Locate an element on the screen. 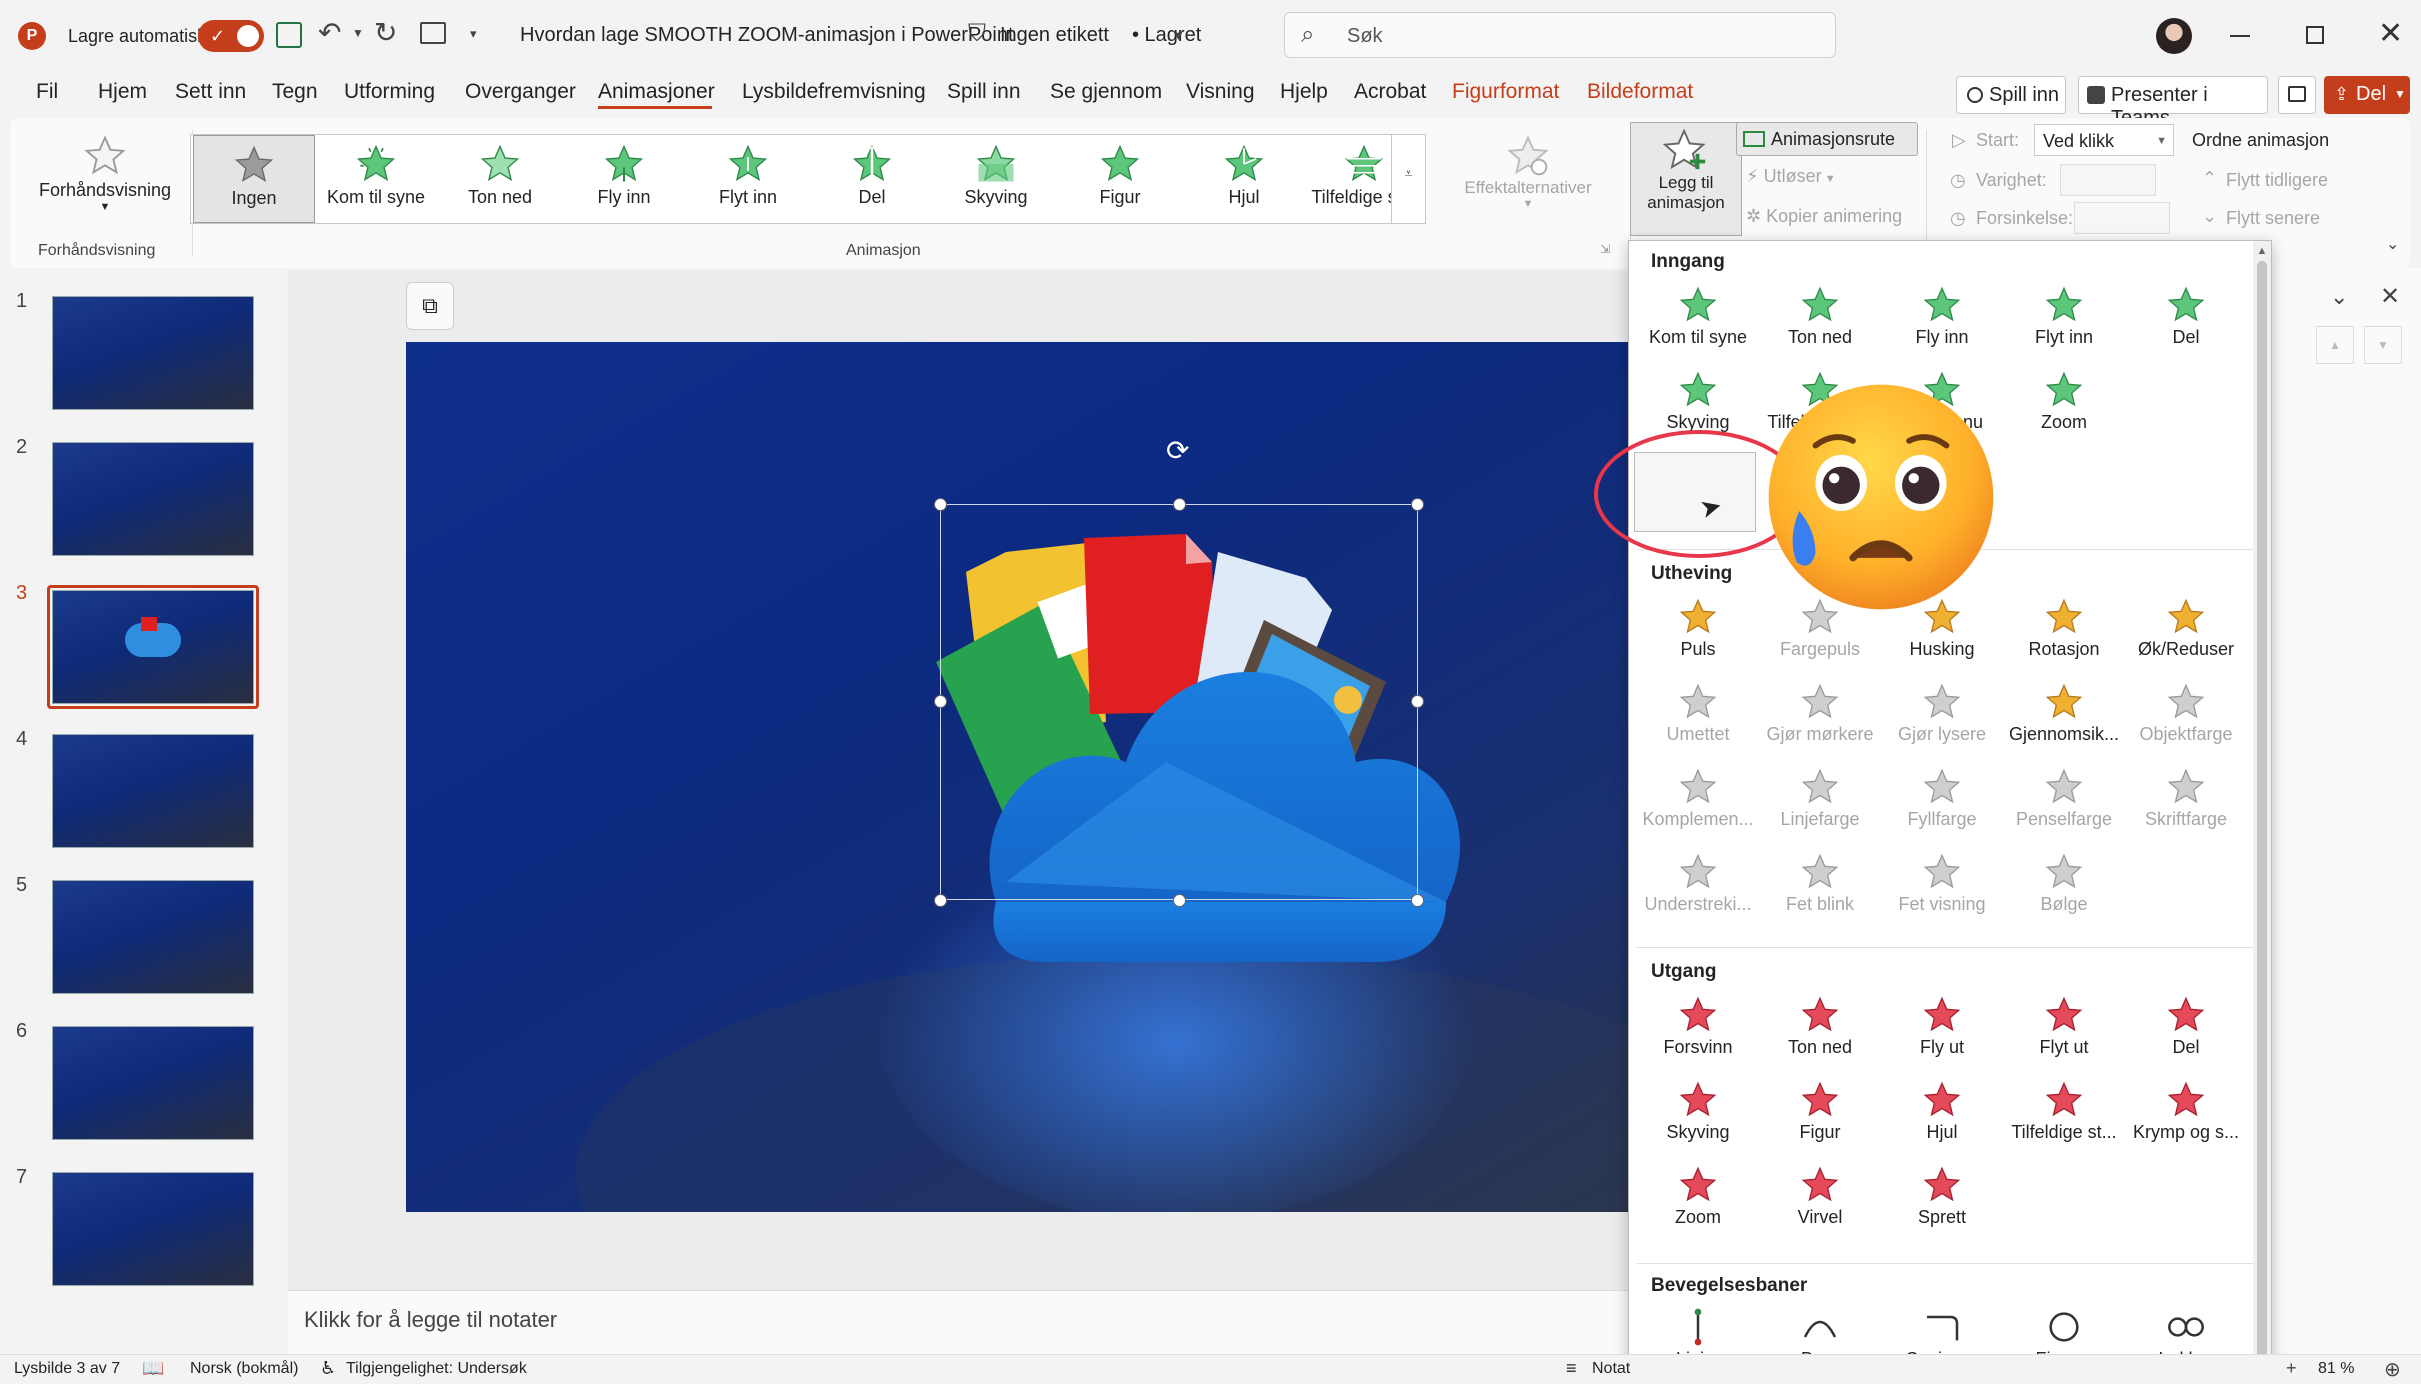  autosave-toggle: ✓ is located at coordinates (231, 36).